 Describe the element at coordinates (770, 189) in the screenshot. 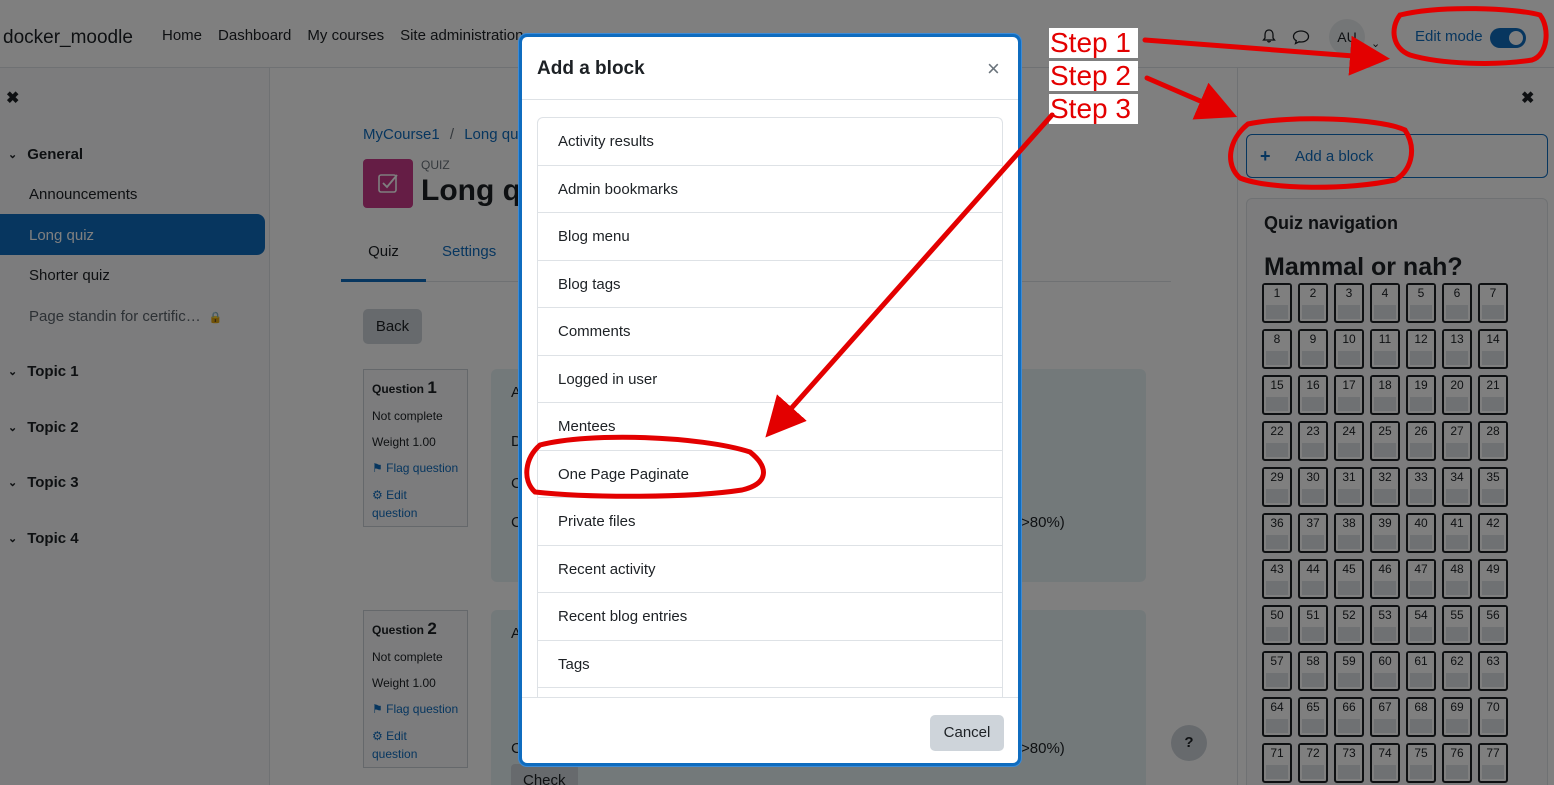

I see `block-option: Admin bookmarks` at that location.